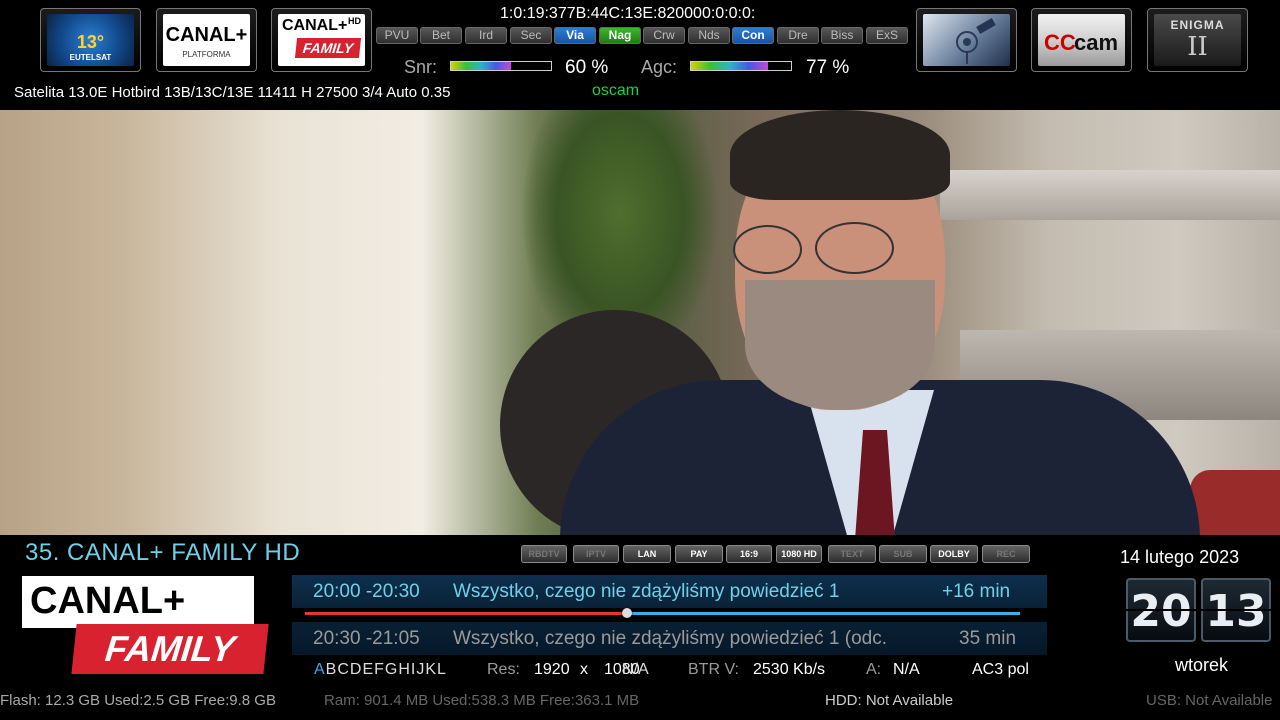 Image resolution: width=1280 pixels, height=720 pixels. What do you see at coordinates (789, 669) in the screenshot?
I see `btr-value: 2530 Kb/s` at bounding box center [789, 669].